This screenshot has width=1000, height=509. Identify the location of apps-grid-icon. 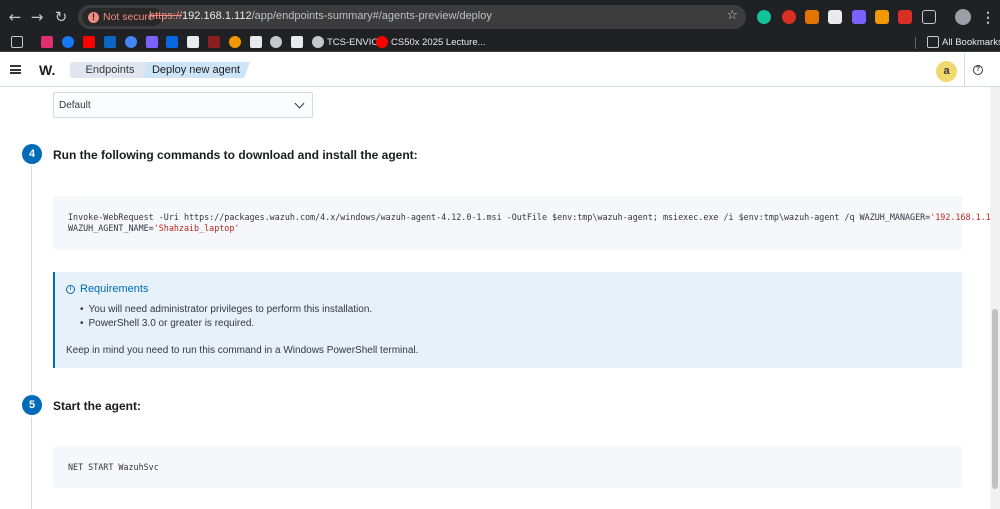
(17, 42).